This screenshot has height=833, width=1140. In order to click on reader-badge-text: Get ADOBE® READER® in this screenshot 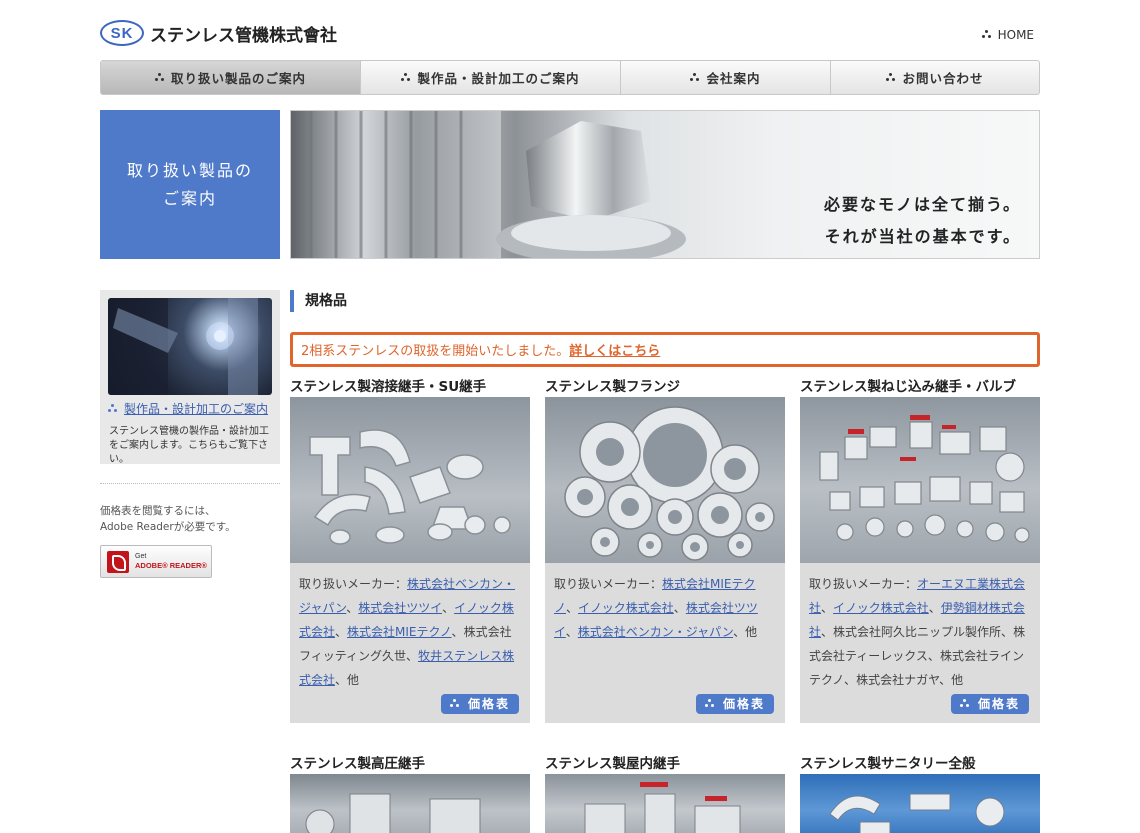, I will do `click(171, 561)`.